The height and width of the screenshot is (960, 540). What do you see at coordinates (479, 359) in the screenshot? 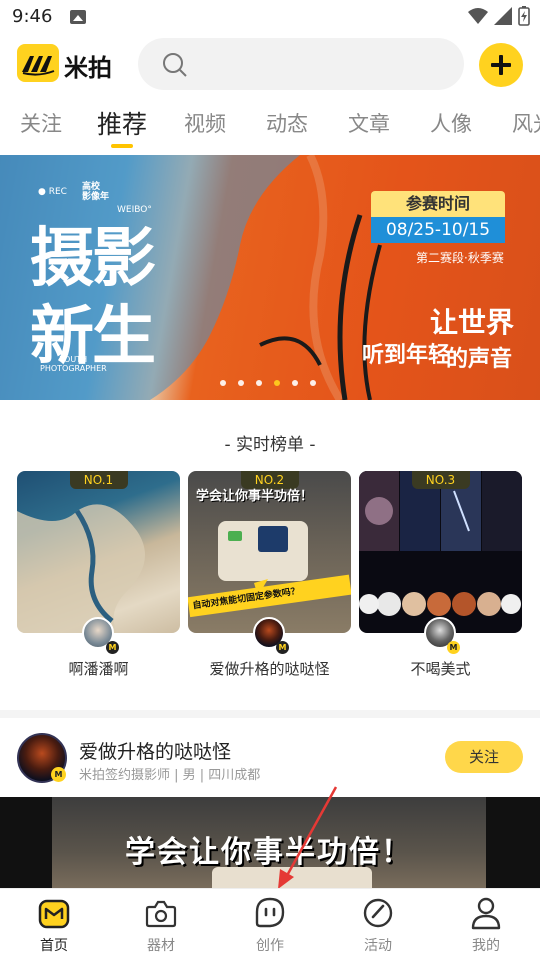
I see `banner-slogan-3: 的声音` at bounding box center [479, 359].